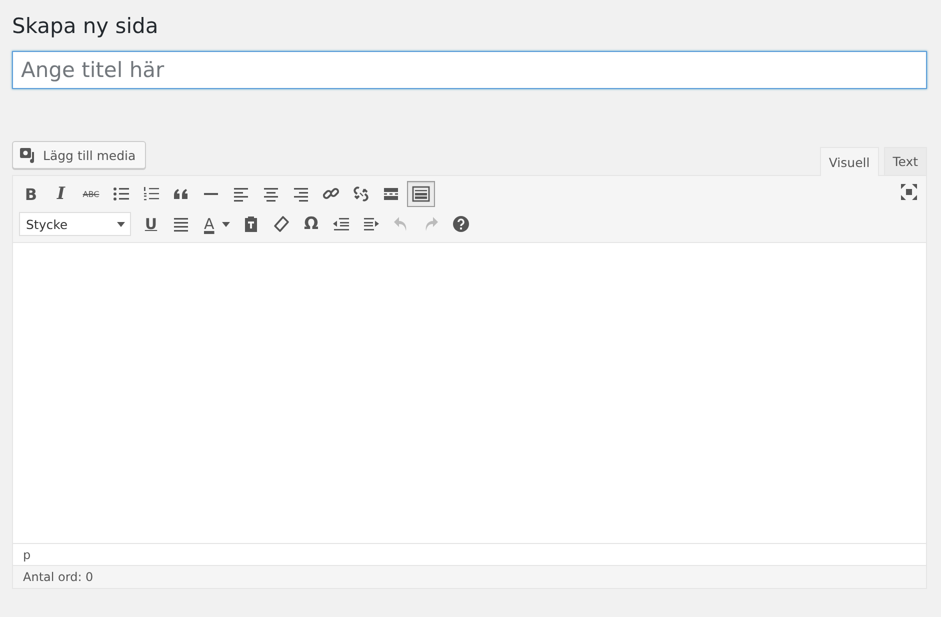  I want to click on editor-tab: Visuell, so click(849, 161).